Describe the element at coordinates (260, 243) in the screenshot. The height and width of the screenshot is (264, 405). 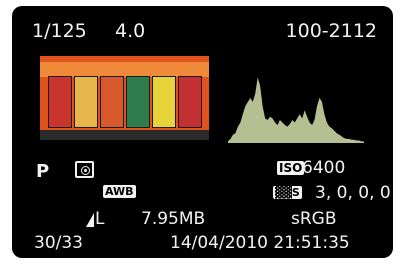
I see `capture-datetime: 14/04/2010 21:51:35` at that location.